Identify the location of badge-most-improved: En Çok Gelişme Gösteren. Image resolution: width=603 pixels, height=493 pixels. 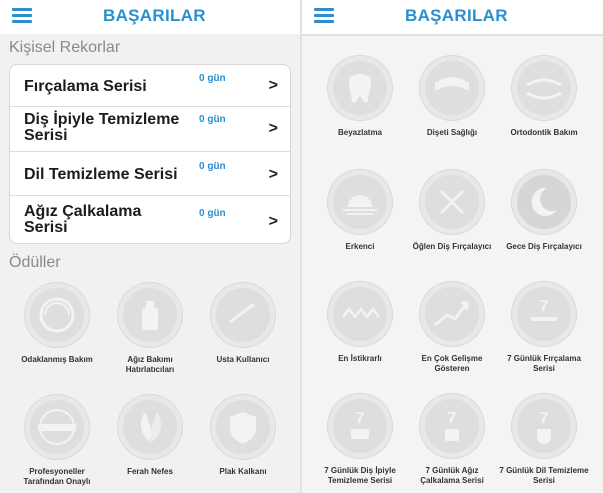
(452, 328).